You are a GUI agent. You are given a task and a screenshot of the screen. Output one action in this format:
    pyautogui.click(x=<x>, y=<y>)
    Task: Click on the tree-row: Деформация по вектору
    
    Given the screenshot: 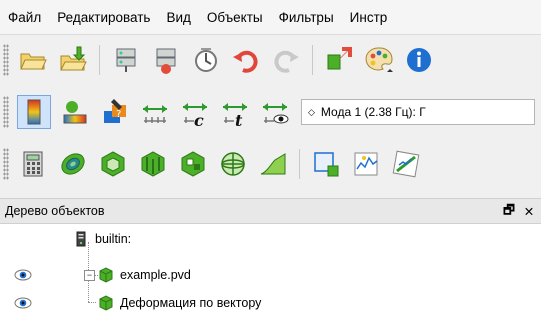 What is the action you would take?
    pyautogui.click(x=270, y=303)
    